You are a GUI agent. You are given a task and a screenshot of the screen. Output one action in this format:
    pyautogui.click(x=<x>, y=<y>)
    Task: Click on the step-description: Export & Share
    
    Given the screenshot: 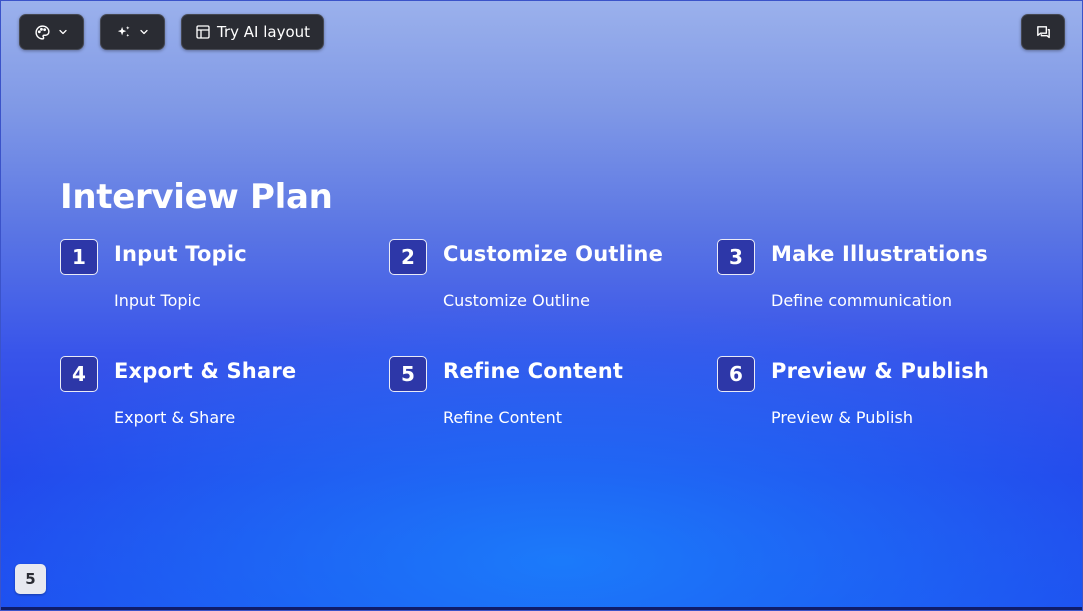 What is the action you would take?
    pyautogui.click(x=175, y=417)
    